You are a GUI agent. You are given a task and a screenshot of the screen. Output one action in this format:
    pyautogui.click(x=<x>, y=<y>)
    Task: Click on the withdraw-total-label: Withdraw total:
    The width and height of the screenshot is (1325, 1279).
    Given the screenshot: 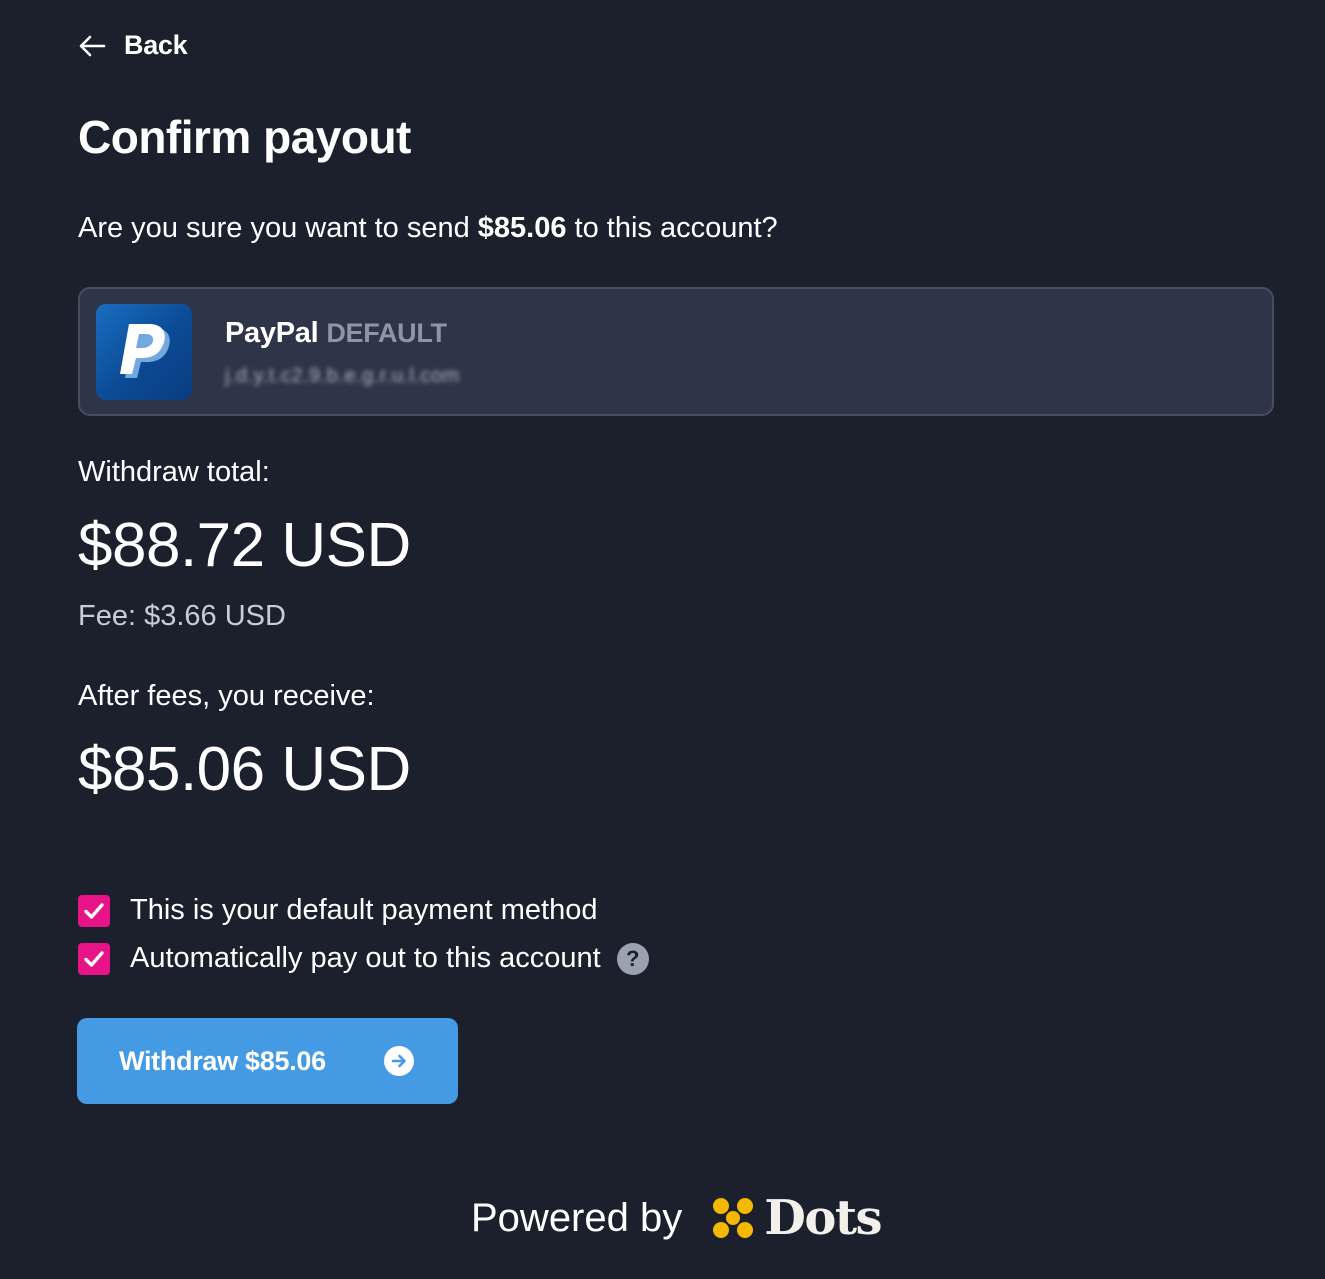 What is the action you would take?
    pyautogui.click(x=174, y=472)
    